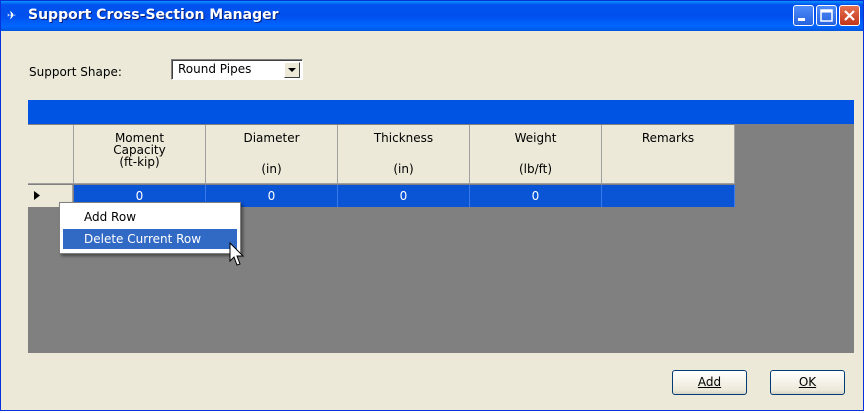  What do you see at coordinates (403, 138) in the screenshot?
I see `column-header-line1: Thickness` at bounding box center [403, 138].